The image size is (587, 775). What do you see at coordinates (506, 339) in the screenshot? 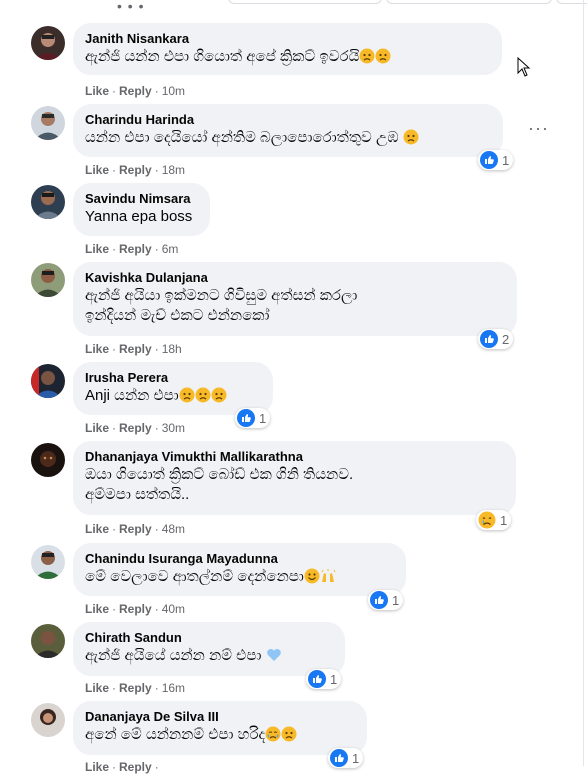
I see `reaction-count: 2` at bounding box center [506, 339].